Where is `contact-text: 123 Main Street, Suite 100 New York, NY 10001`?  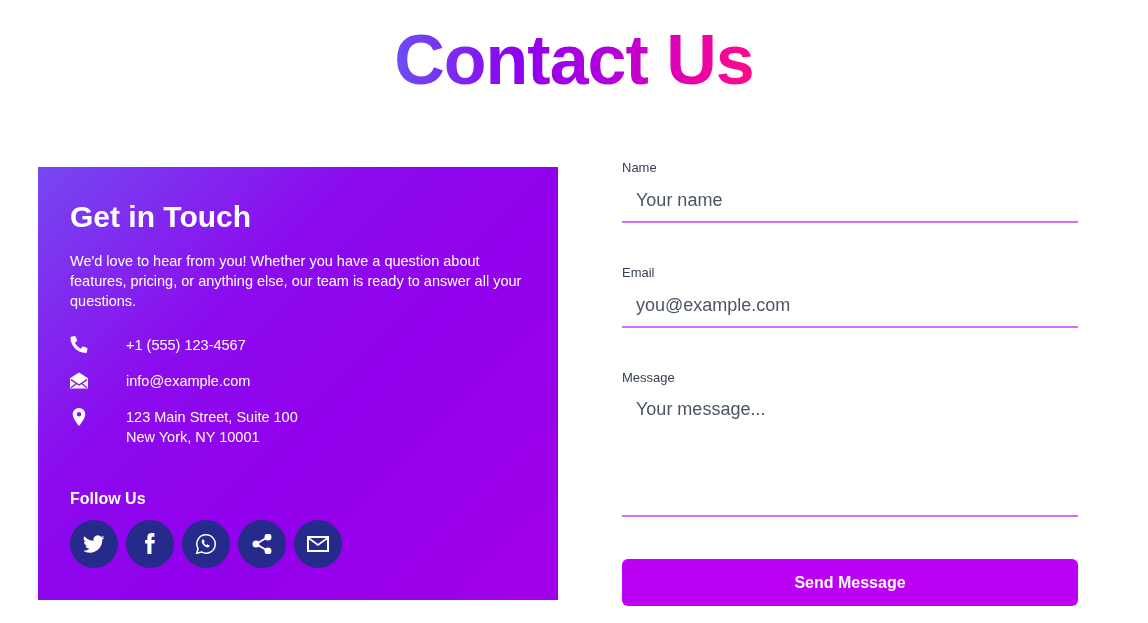 contact-text: 123 Main Street, Suite 100 New York, NY 10001 is located at coordinates (212, 427).